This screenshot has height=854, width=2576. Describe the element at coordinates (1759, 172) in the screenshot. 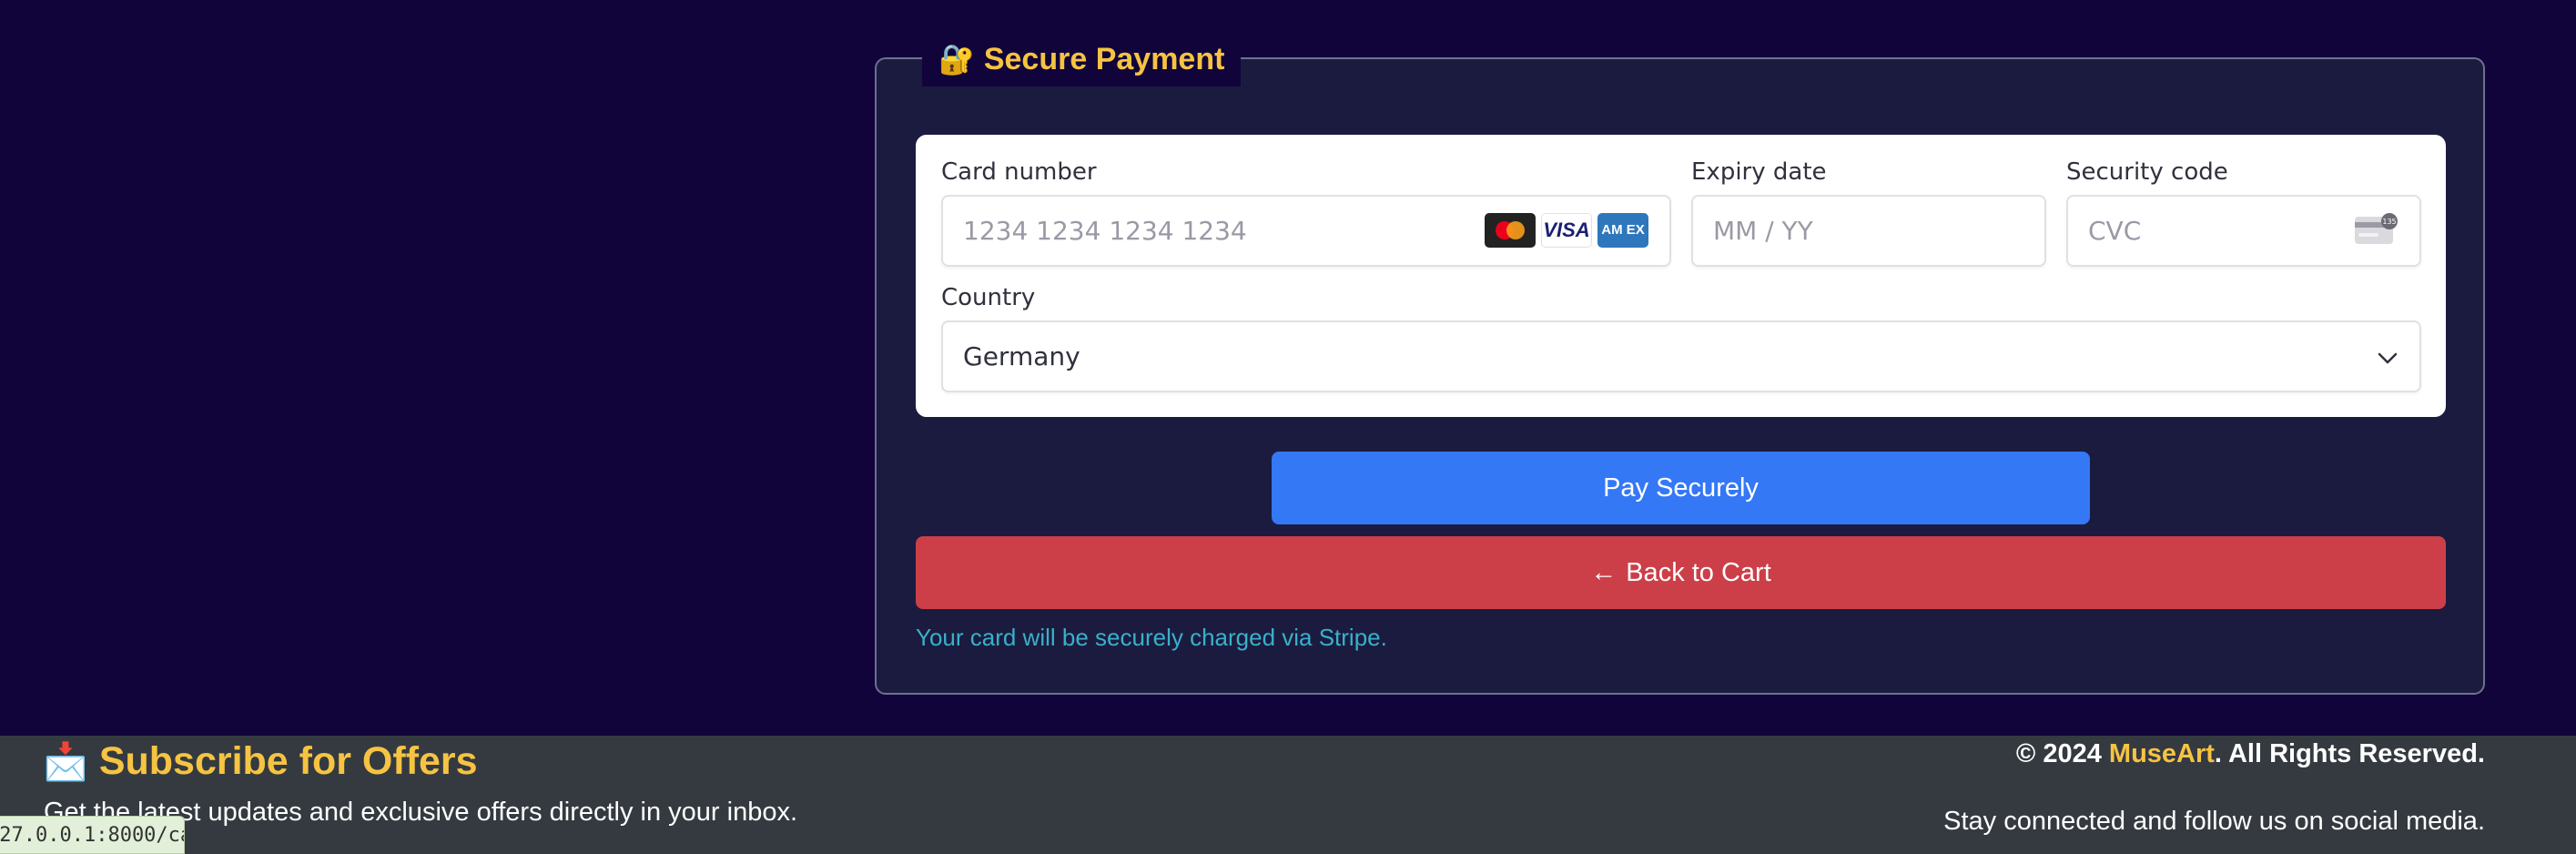

I see `expiry-label: Expiry date` at that location.